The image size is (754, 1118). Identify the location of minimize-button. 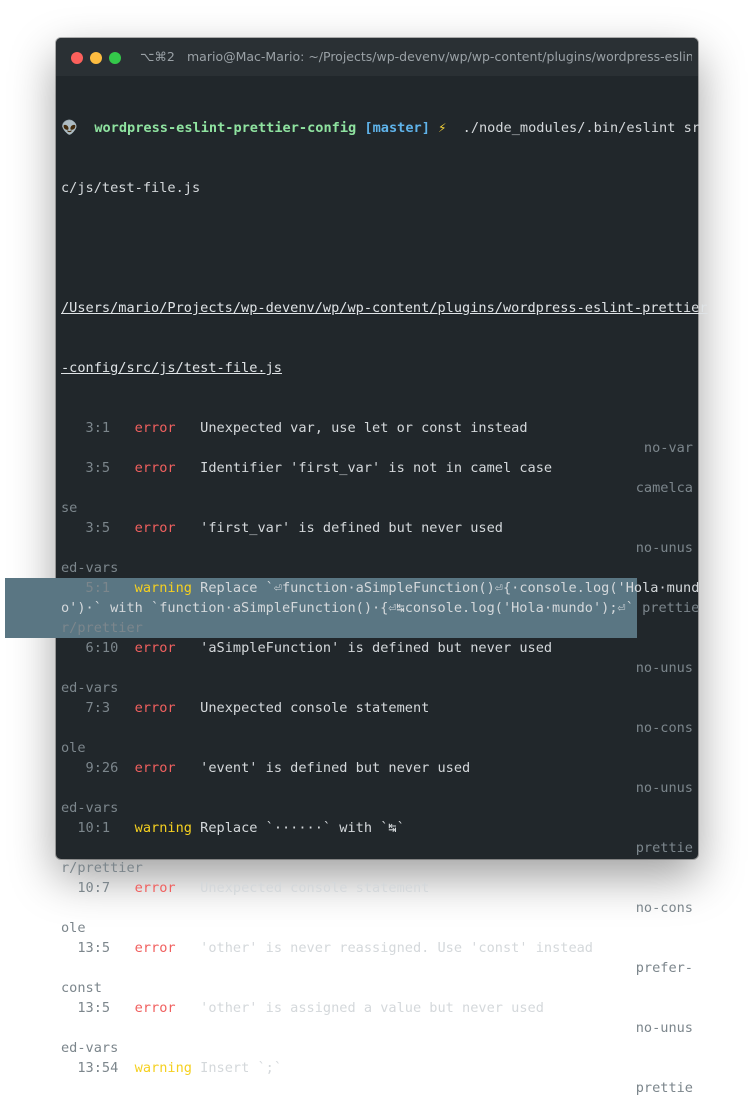
(96, 58).